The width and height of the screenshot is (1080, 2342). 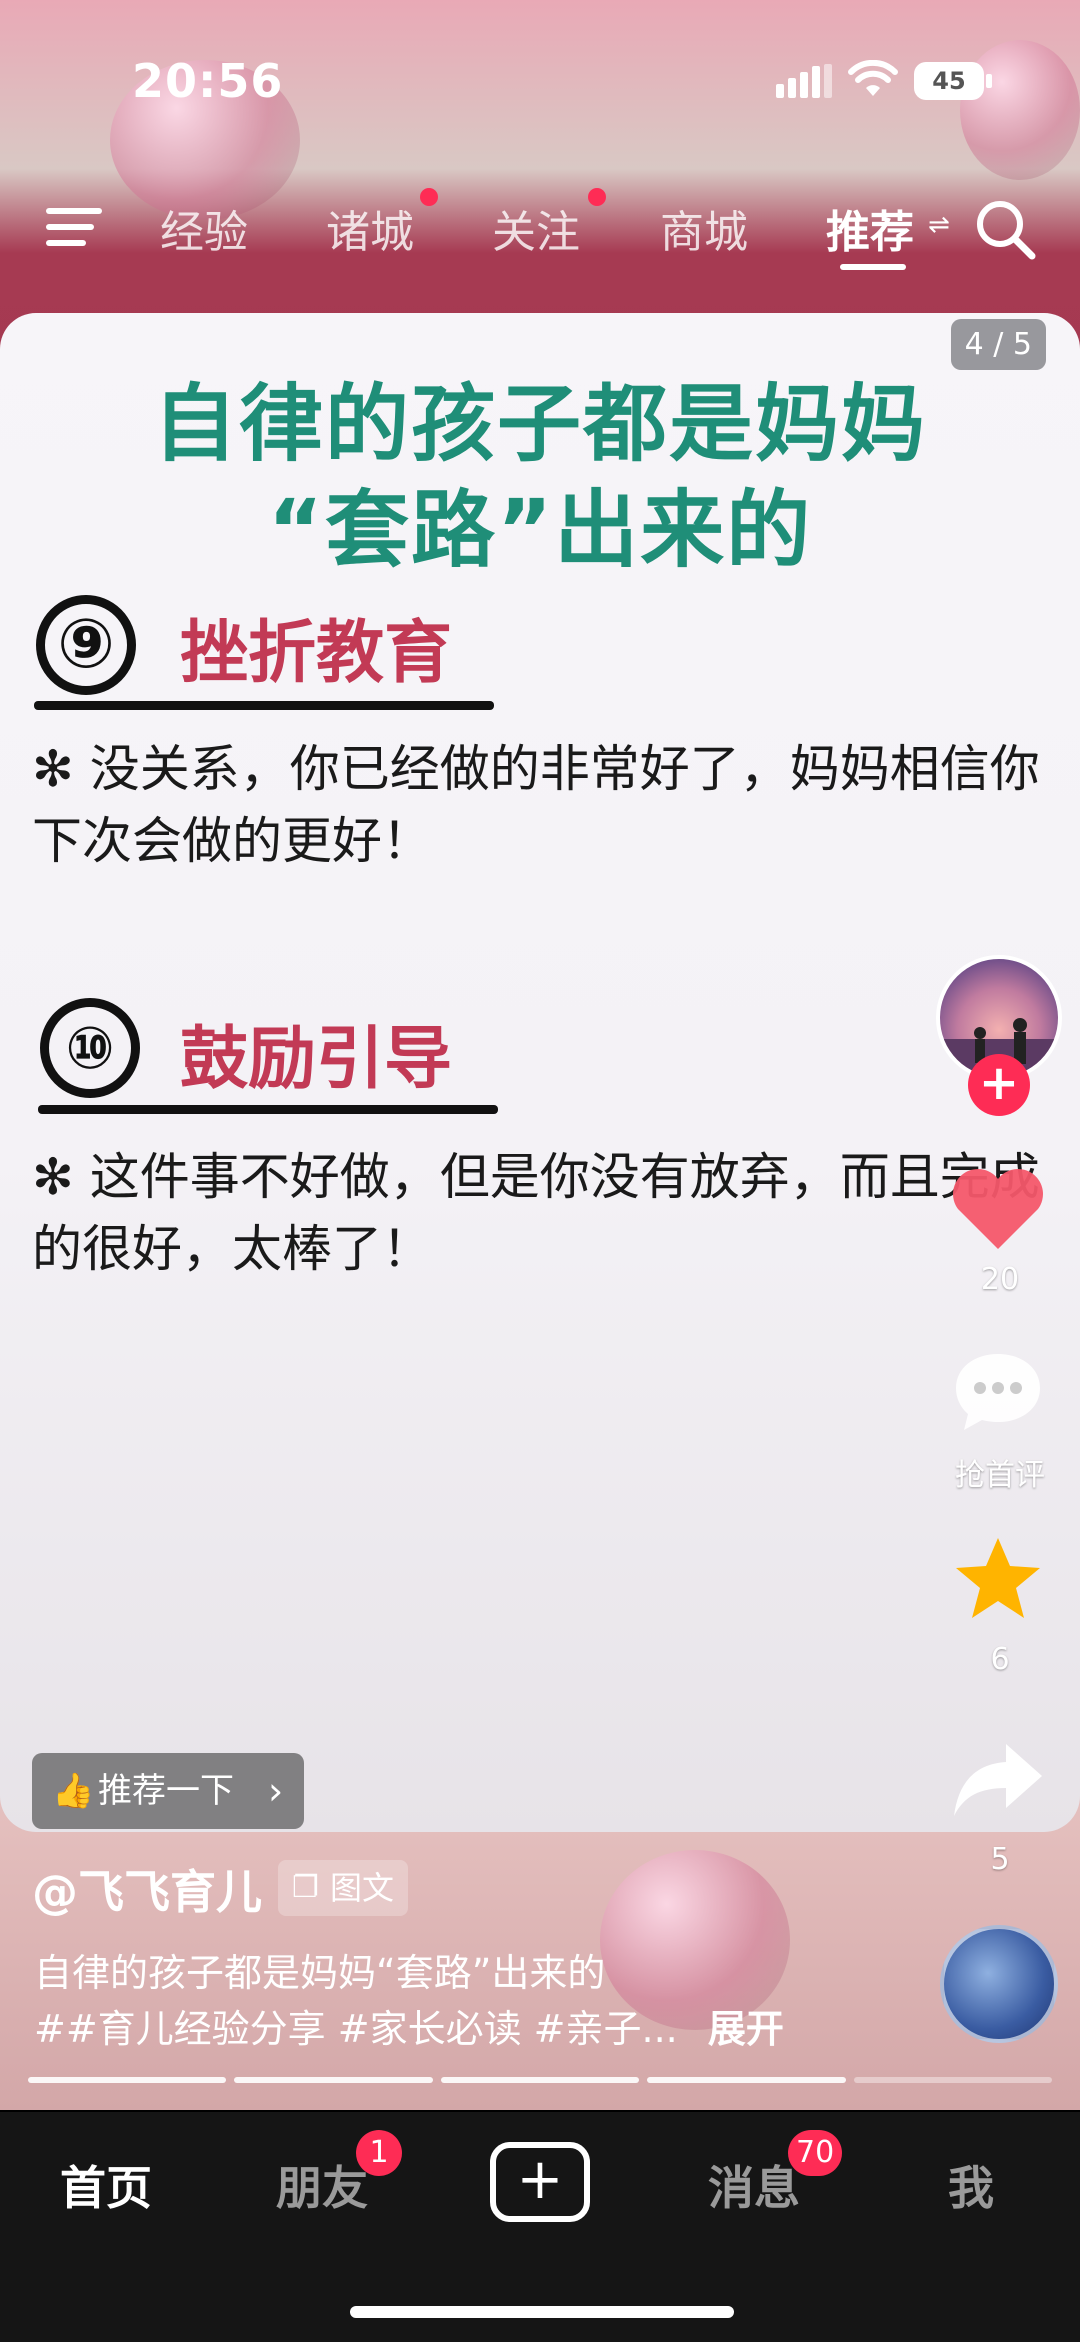 I want to click on author-name: @飞飞育儿, so click(x=147, y=1889).